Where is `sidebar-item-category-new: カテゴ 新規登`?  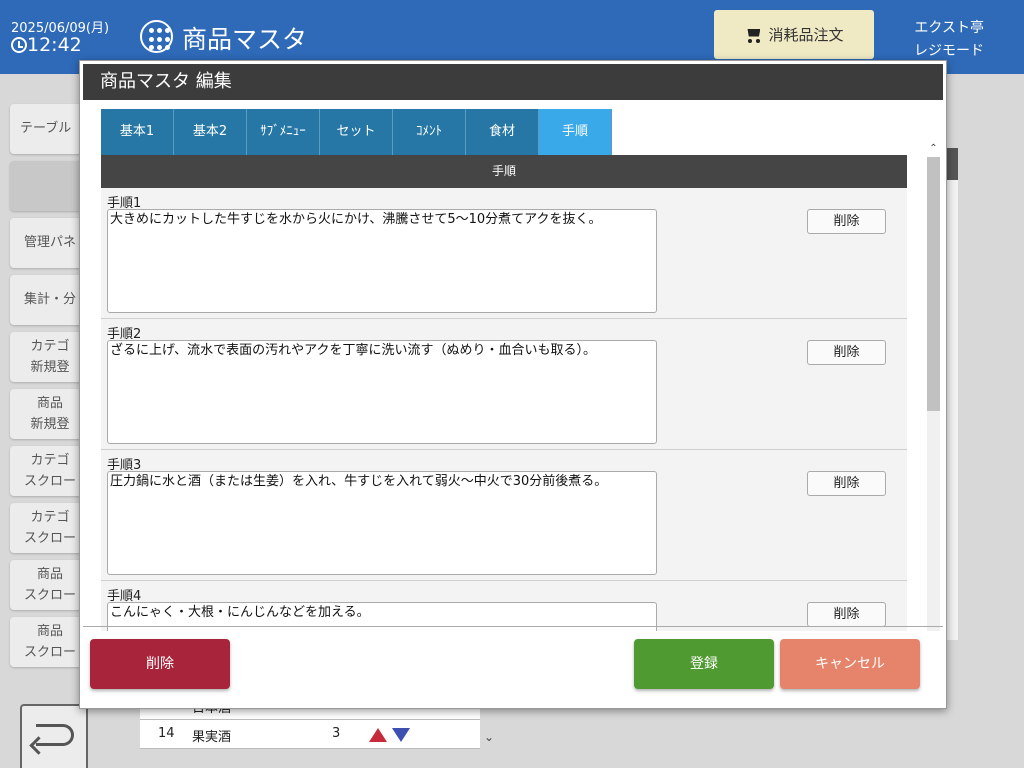 sidebar-item-category-new: カテゴ 新規登 is located at coordinates (50, 357).